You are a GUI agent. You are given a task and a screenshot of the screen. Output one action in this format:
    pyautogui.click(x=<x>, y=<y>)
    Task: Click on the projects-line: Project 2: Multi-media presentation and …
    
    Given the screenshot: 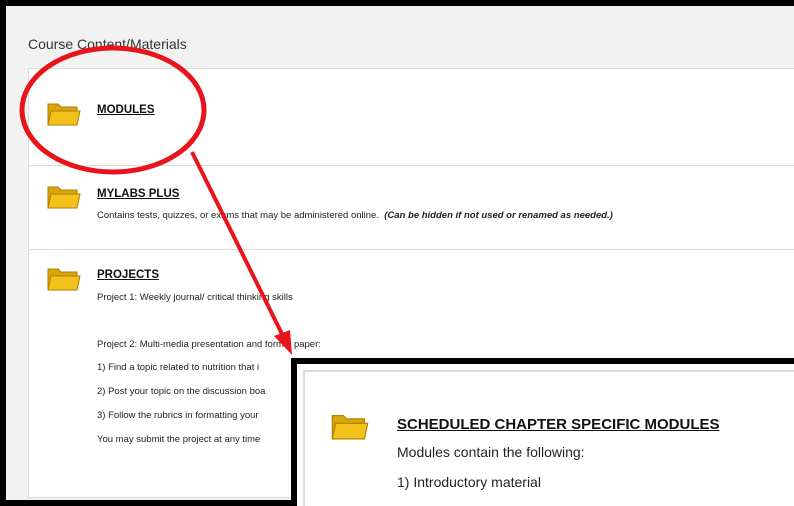 What is the action you would take?
    pyautogui.click(x=209, y=344)
    